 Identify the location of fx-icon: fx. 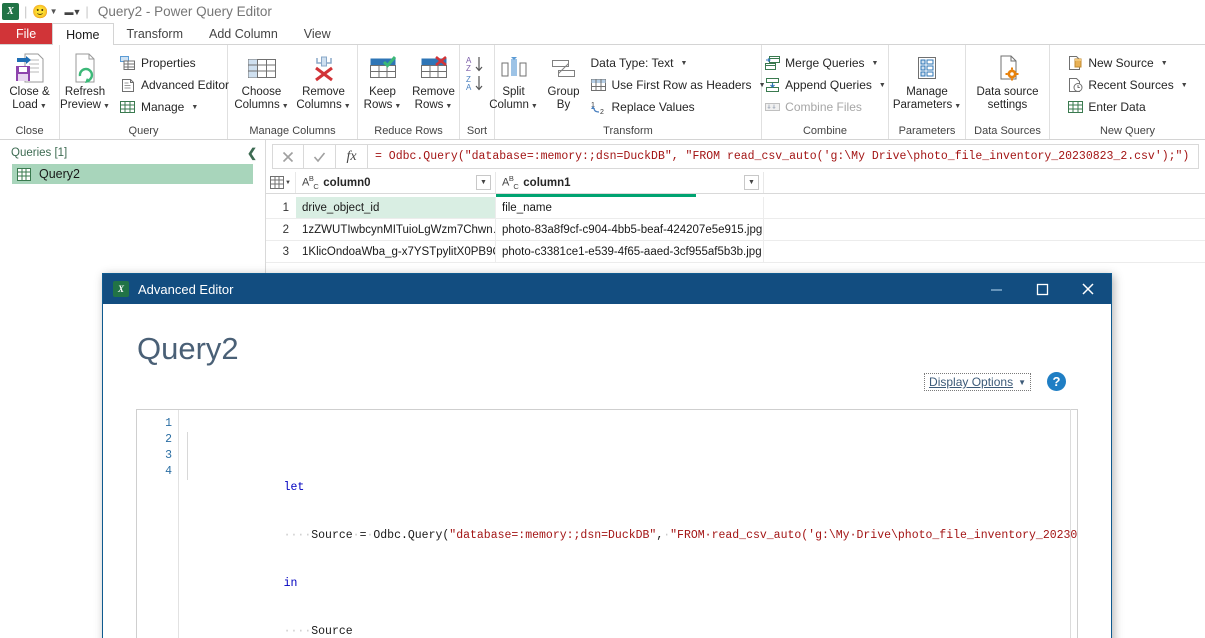
(352, 156).